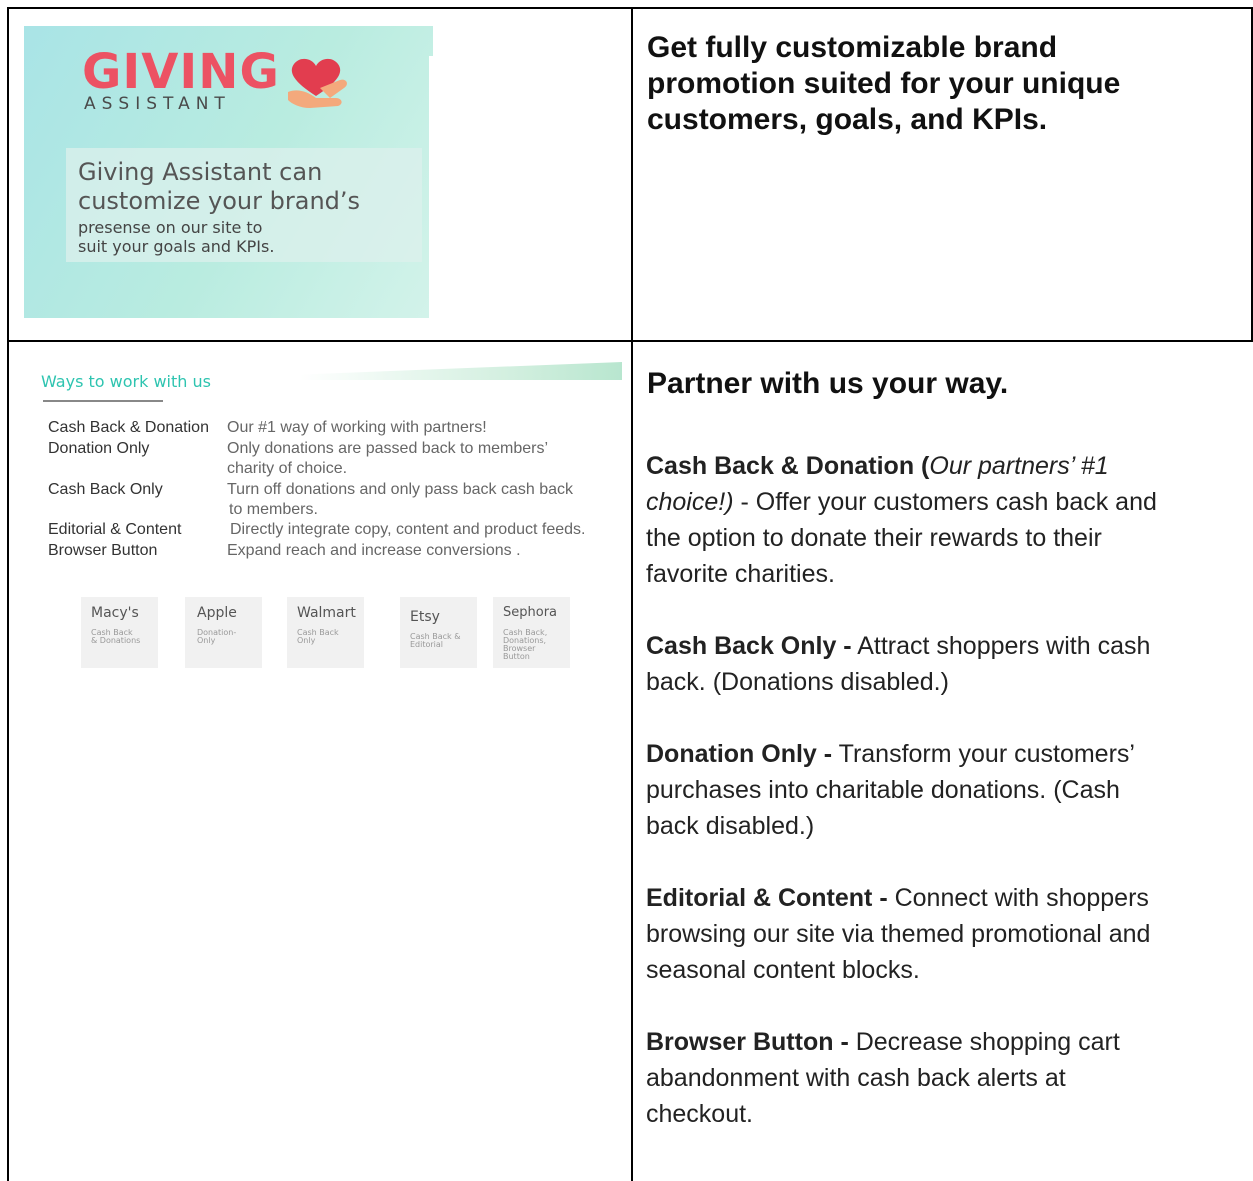 The height and width of the screenshot is (1181, 1253). Describe the element at coordinates (326, 613) in the screenshot. I see `card-name: Walmart` at that location.